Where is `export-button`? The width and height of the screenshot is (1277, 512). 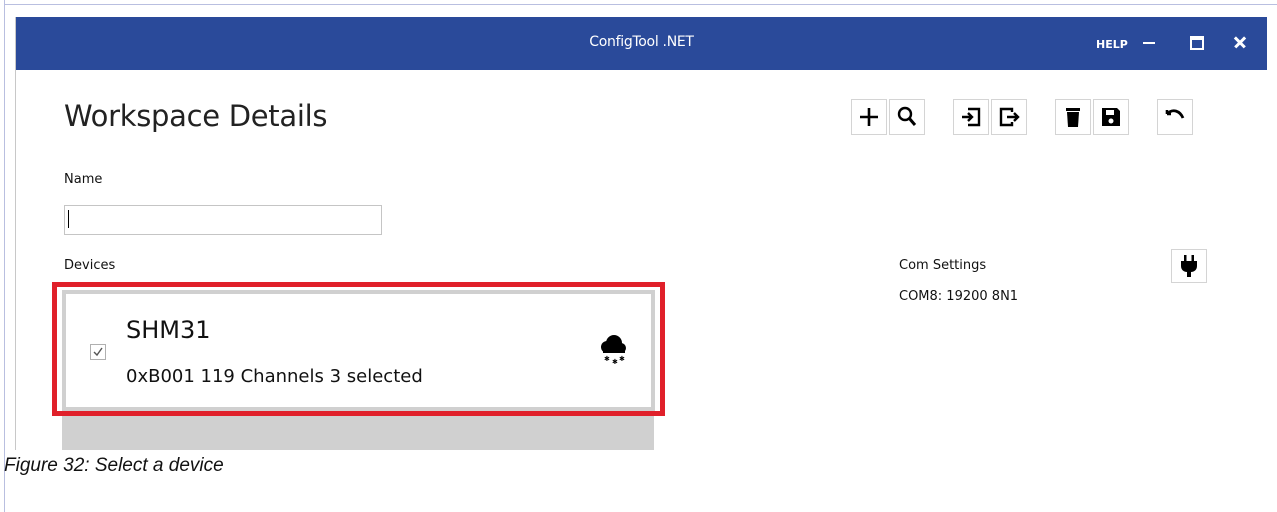
export-button is located at coordinates (1009, 117).